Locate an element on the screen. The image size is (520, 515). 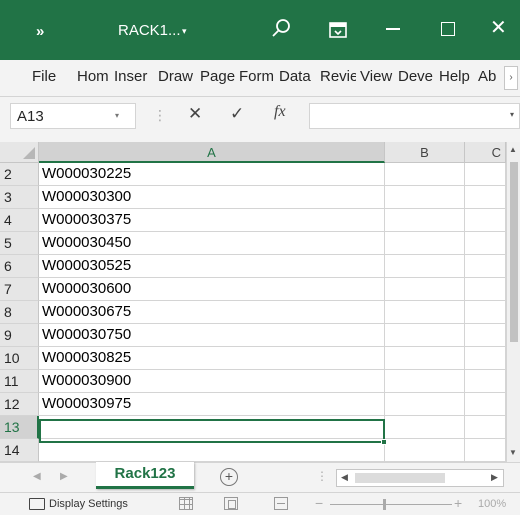
vertical-scroll-thumb is located at coordinates (514, 252).